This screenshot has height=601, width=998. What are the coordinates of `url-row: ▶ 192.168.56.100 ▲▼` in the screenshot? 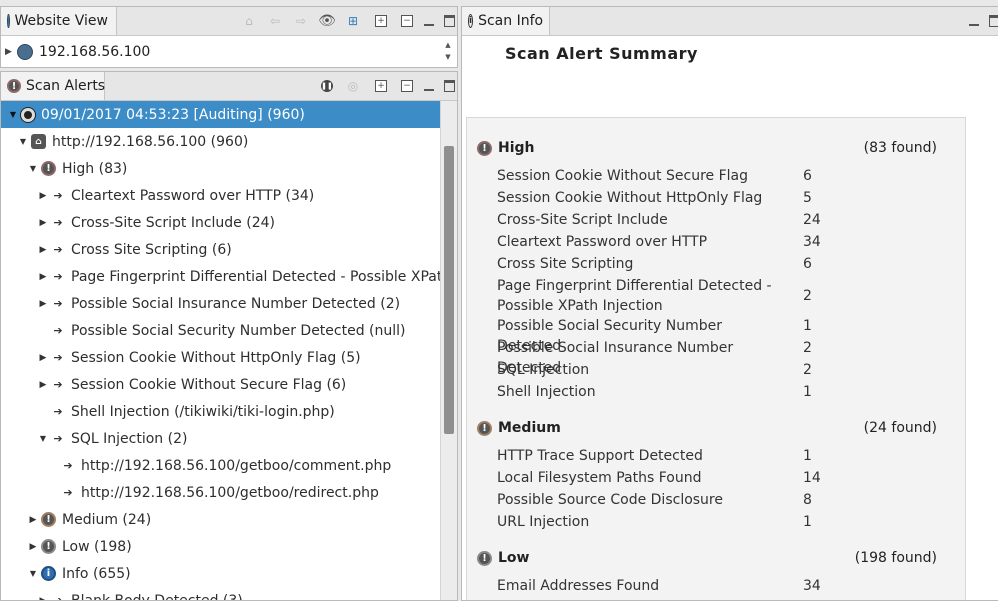 It's located at (229, 52).